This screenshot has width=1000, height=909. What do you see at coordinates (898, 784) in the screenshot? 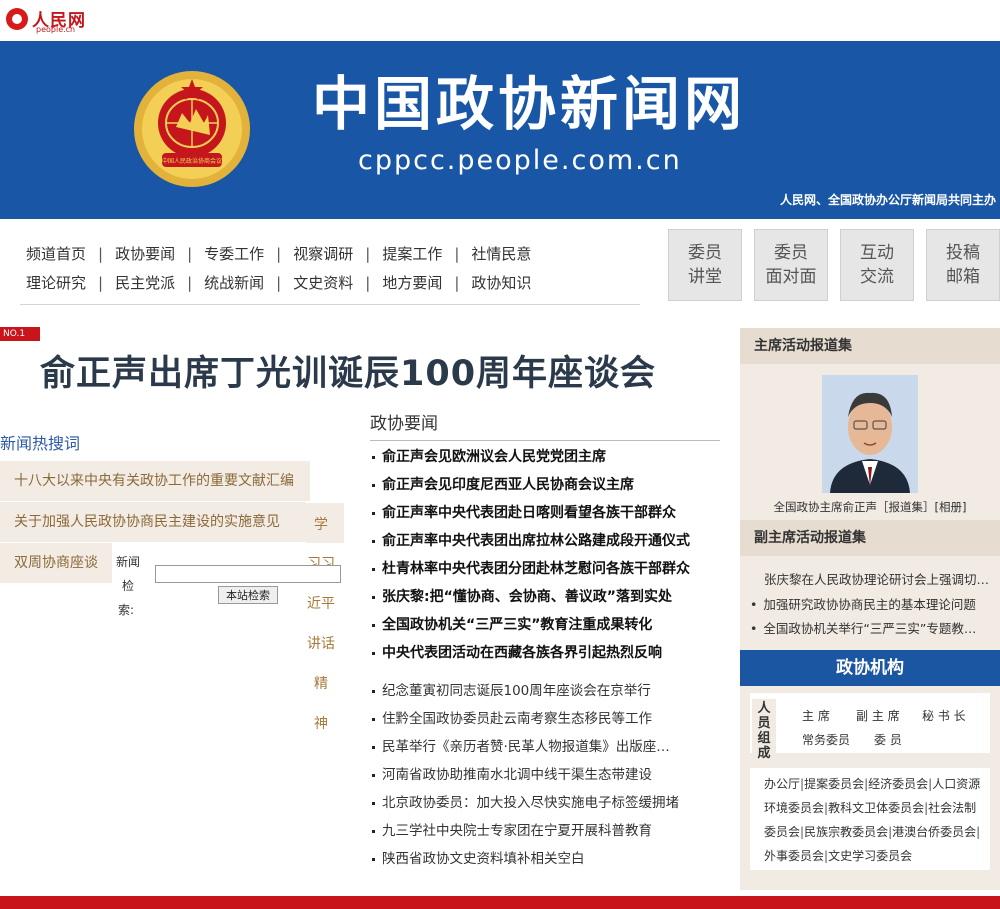
I see `committee-link: 经济委员会` at bounding box center [898, 784].